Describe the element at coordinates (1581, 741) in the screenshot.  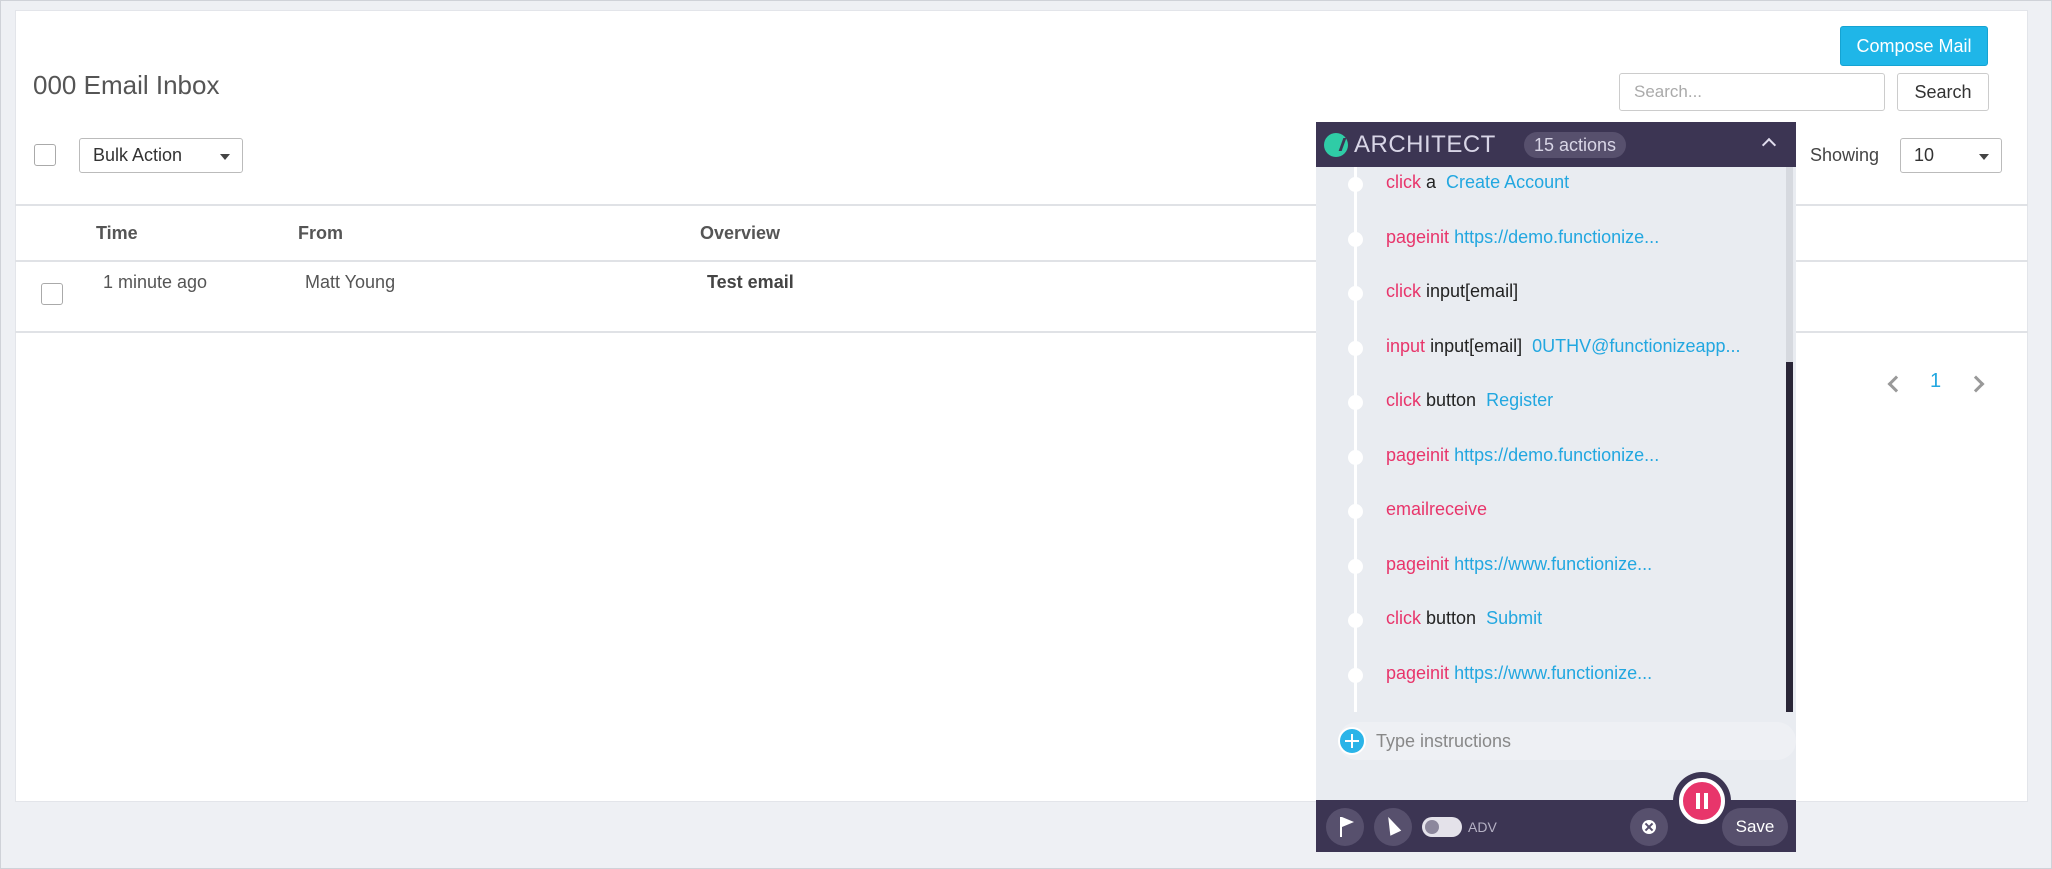
I see `instructions-input` at that location.